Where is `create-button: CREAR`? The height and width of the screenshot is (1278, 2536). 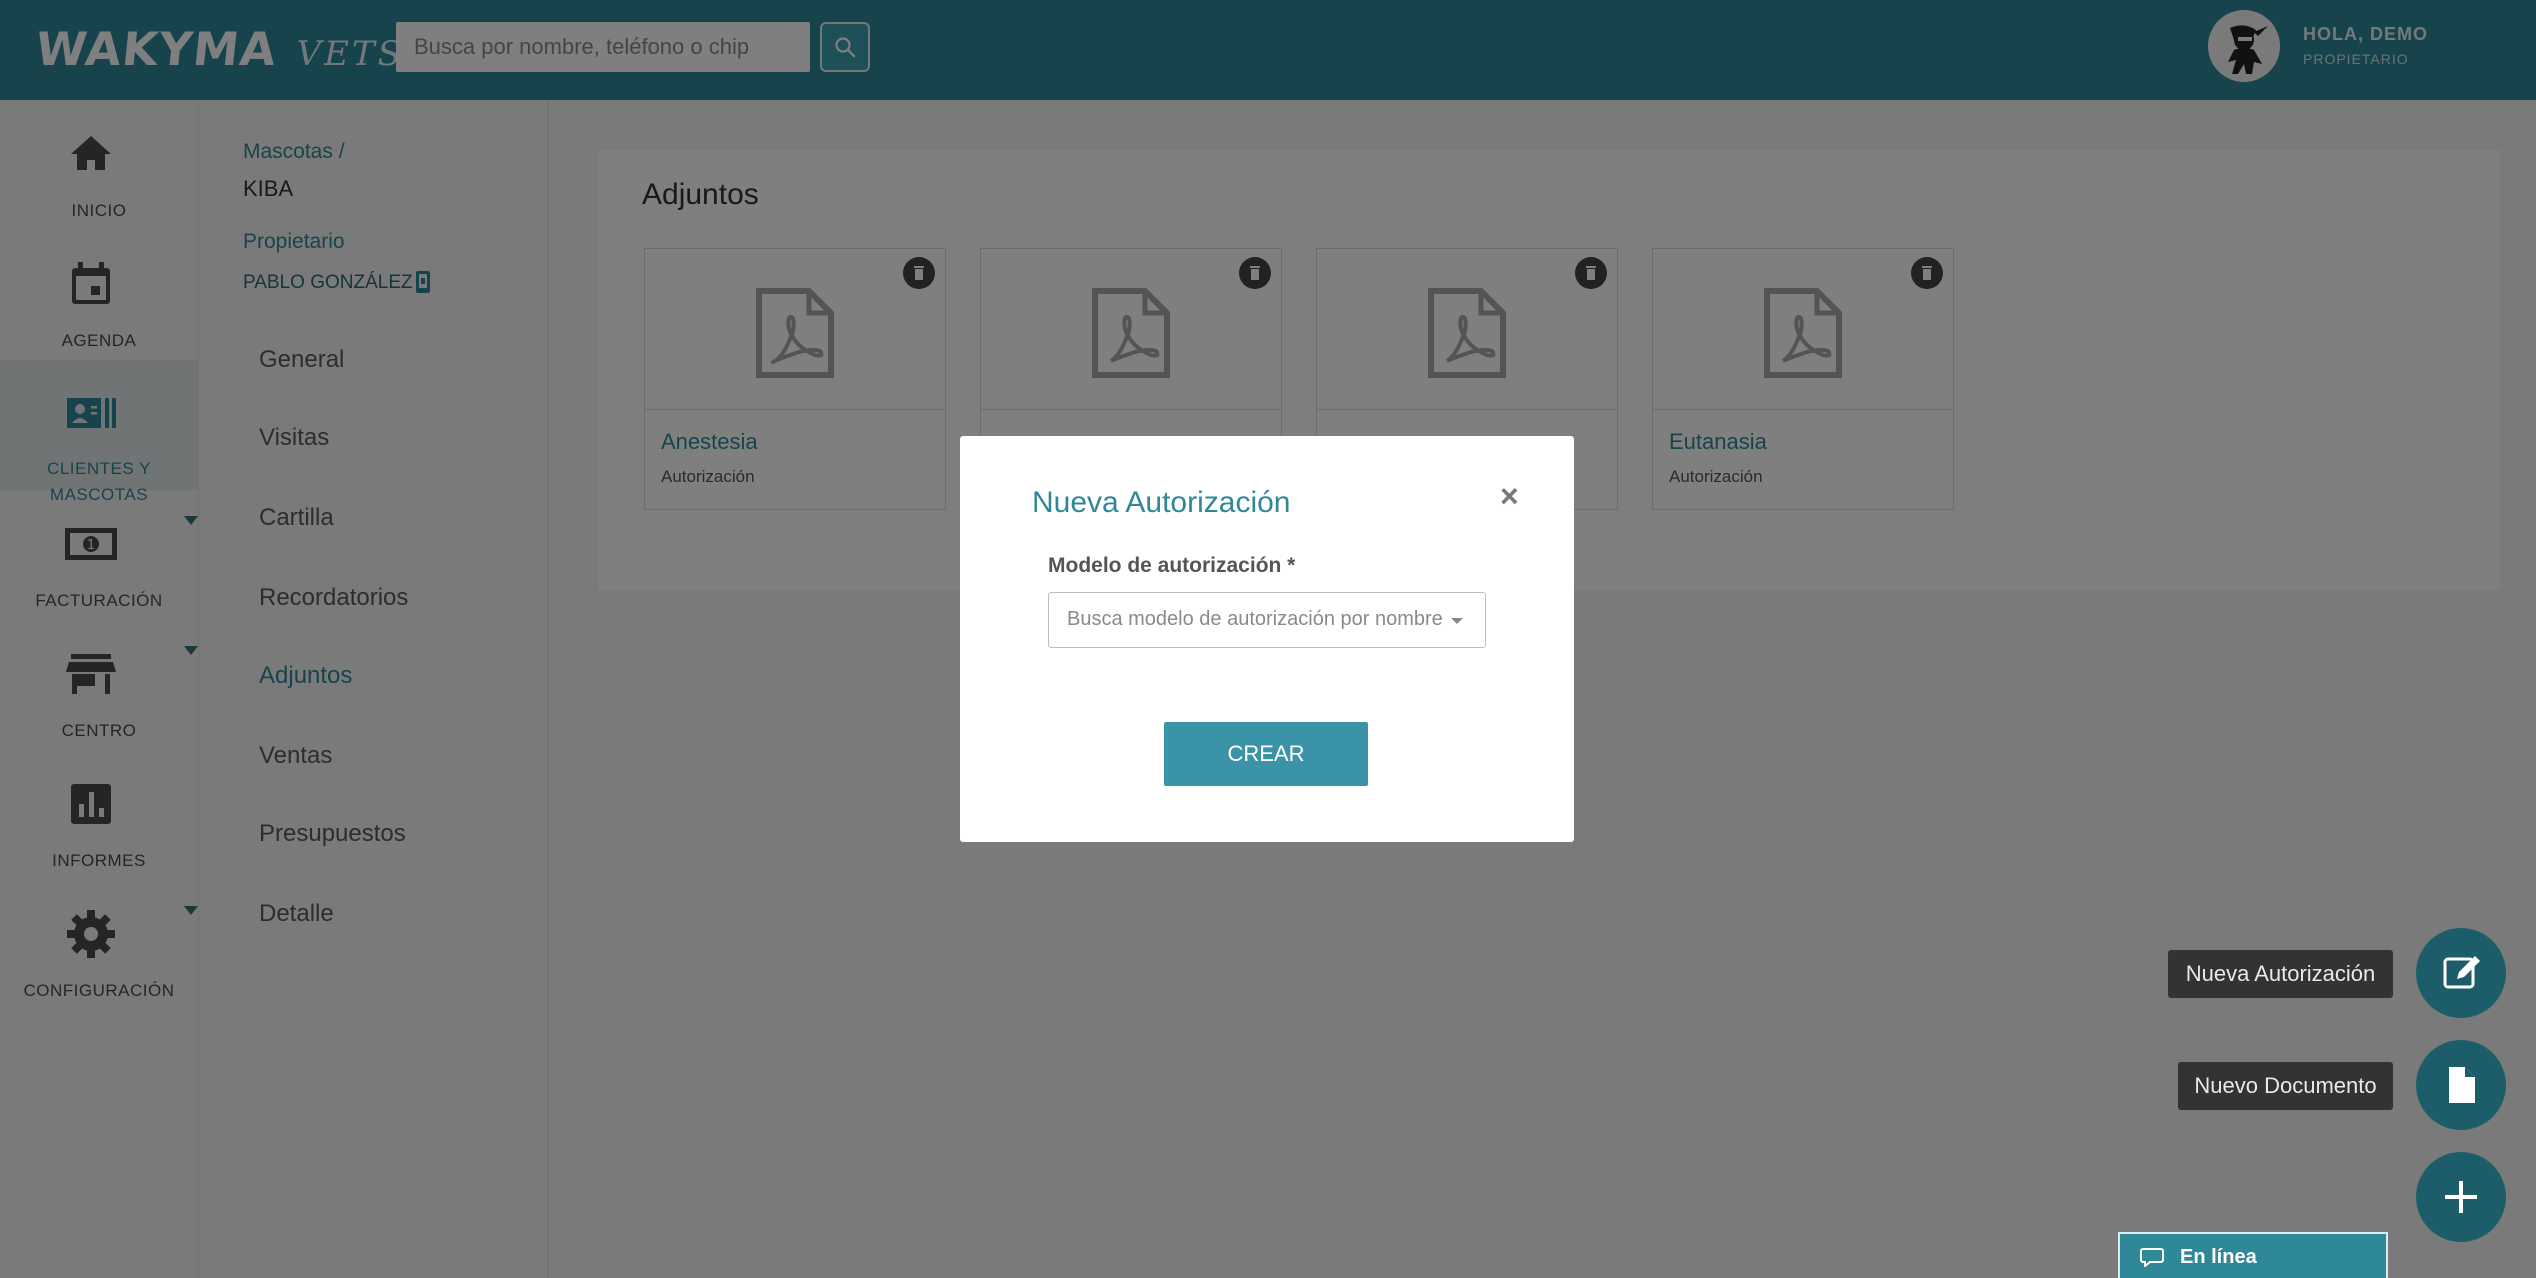
create-button: CREAR is located at coordinates (1266, 754).